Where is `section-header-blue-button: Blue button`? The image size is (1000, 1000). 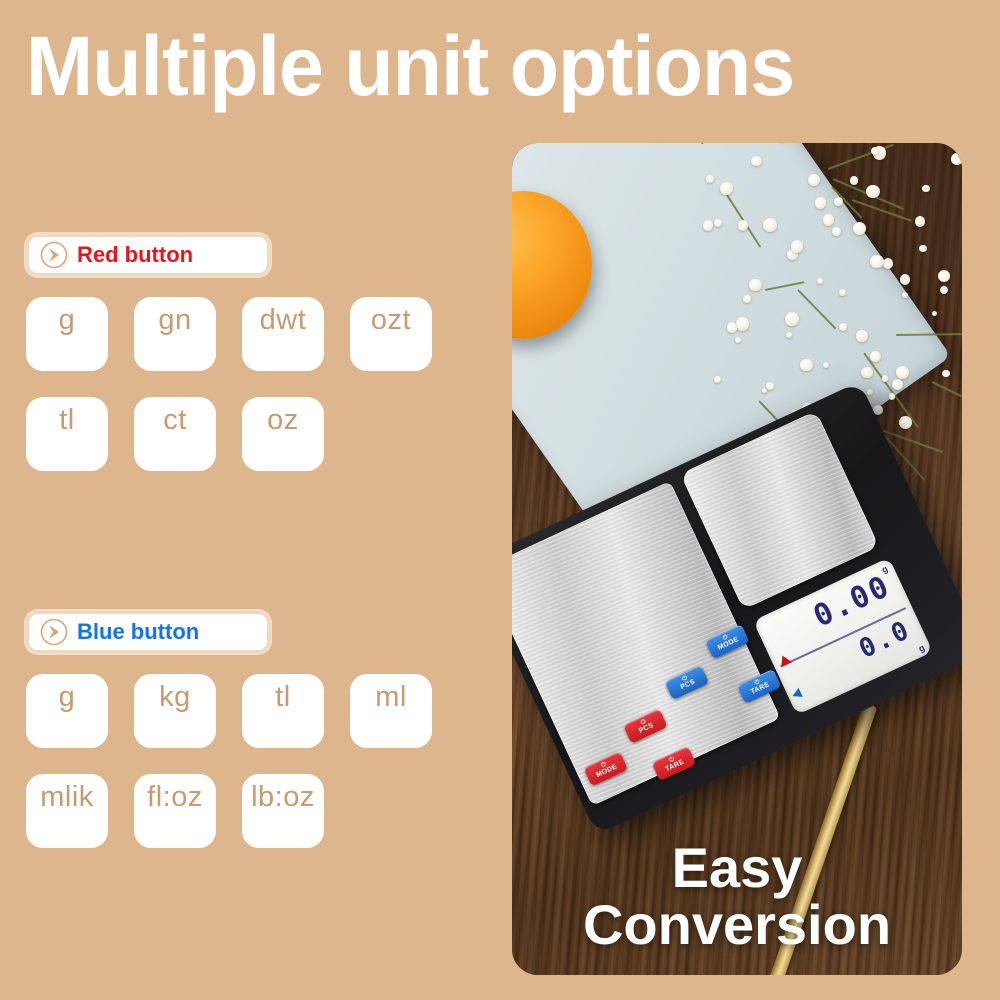
section-header-blue-button: Blue button is located at coordinates (148, 632).